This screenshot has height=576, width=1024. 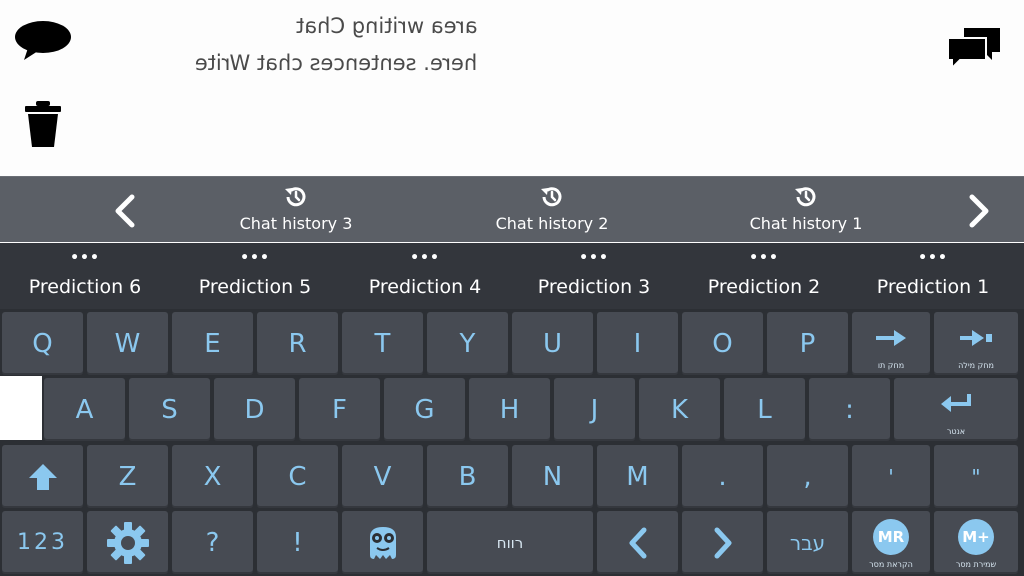 I want to click on delete-char-key: מחק תו, so click(x=891, y=343).